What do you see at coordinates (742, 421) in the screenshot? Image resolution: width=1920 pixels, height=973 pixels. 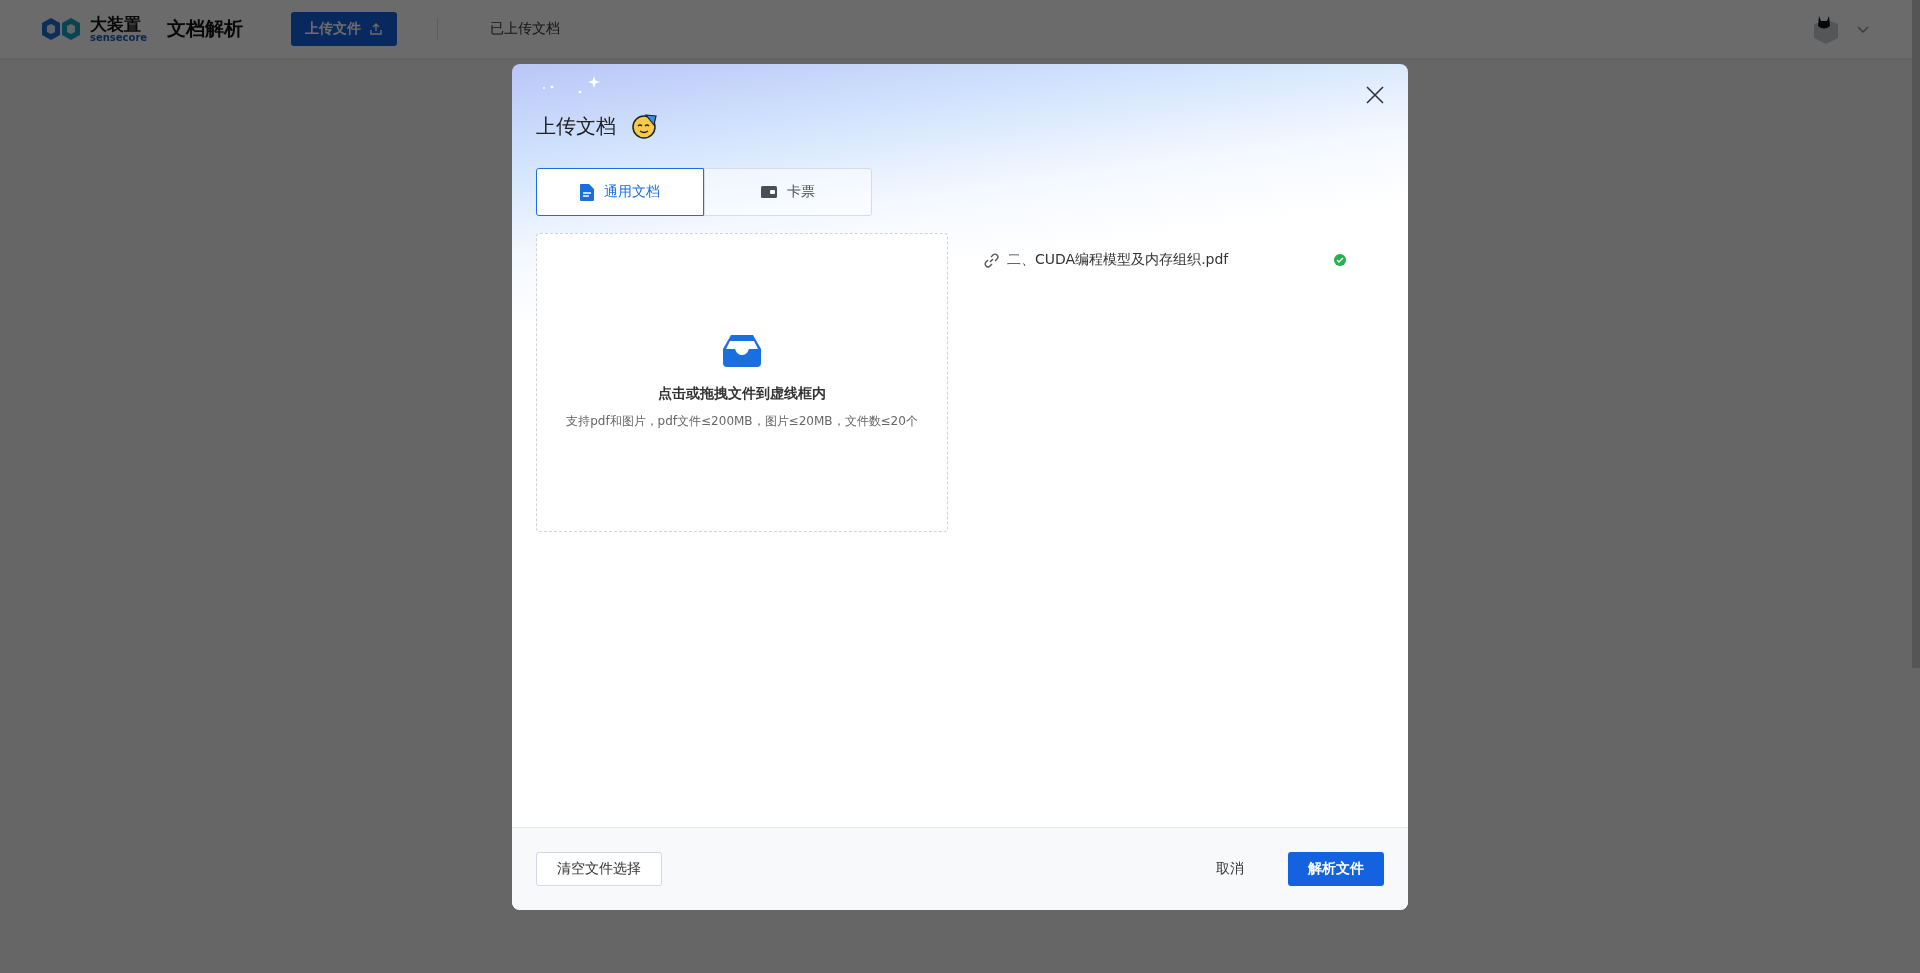 I see `dropzone-hint: 支持pdf和图片，pdf文件≤200MB，图片≤20MB，文件数≤20个` at bounding box center [742, 421].